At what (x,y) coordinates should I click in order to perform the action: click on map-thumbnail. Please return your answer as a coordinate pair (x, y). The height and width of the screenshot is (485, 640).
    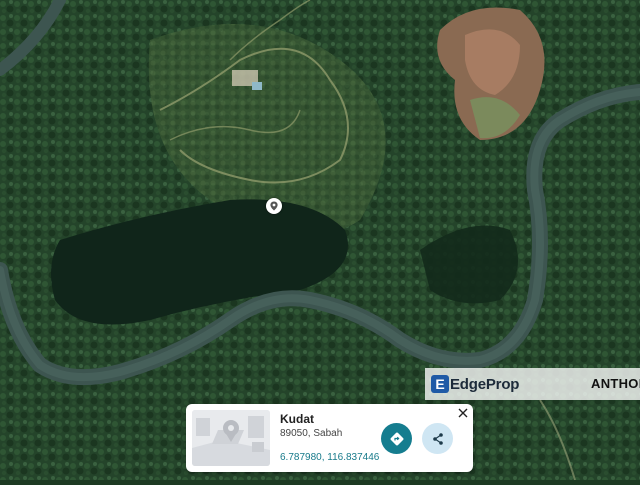
    Looking at the image, I should click on (231, 438).